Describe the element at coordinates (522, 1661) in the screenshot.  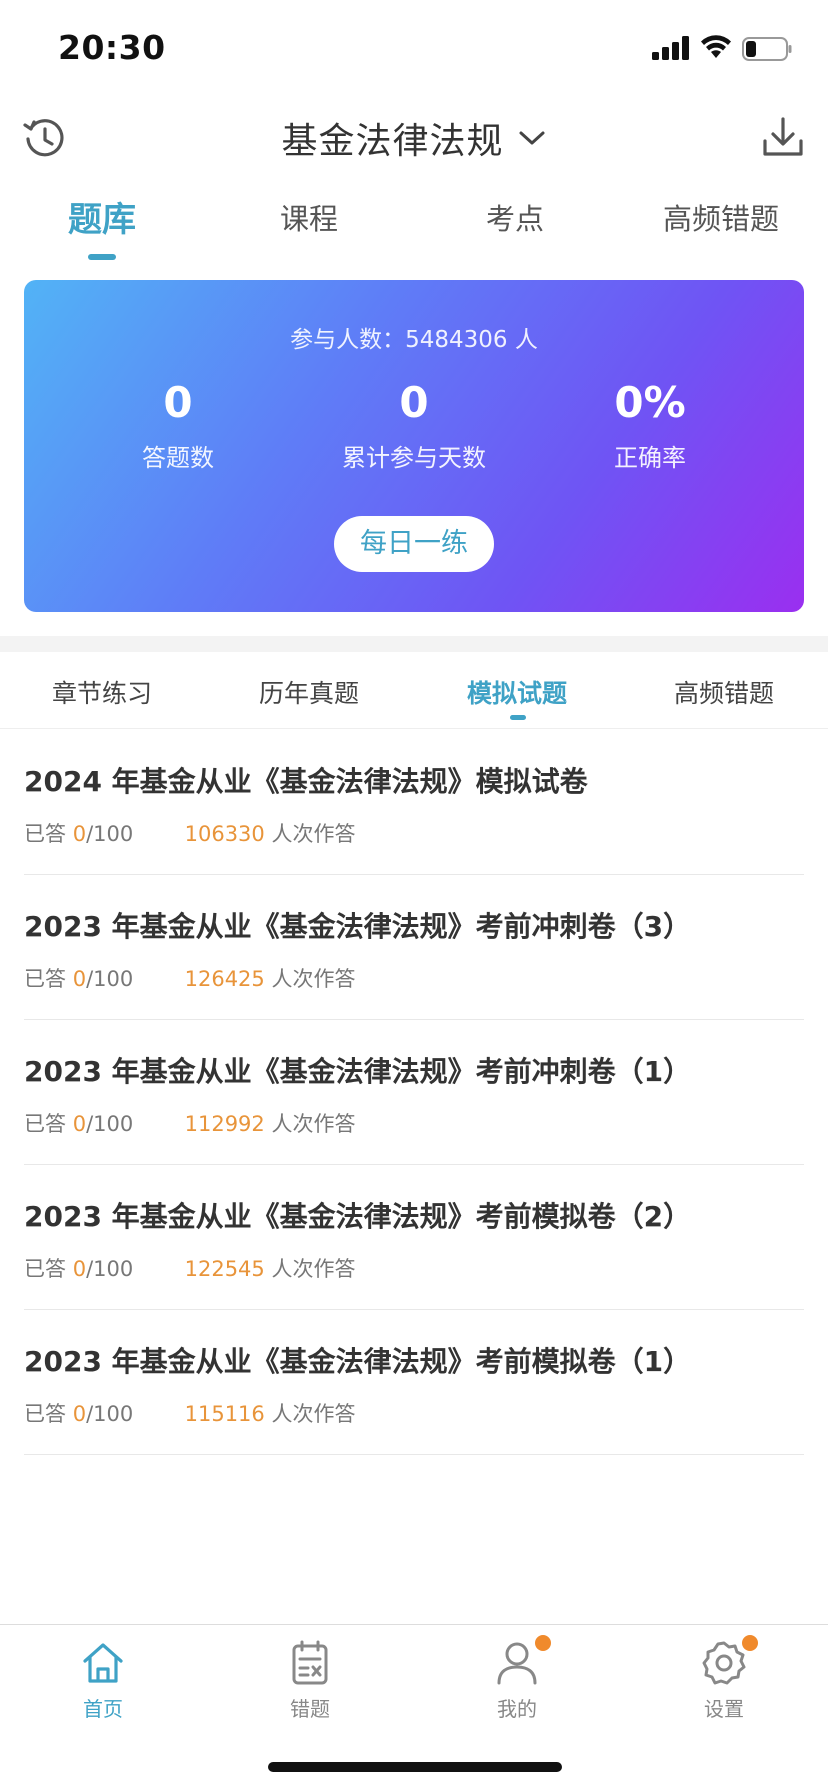
I see `profile-icon` at that location.